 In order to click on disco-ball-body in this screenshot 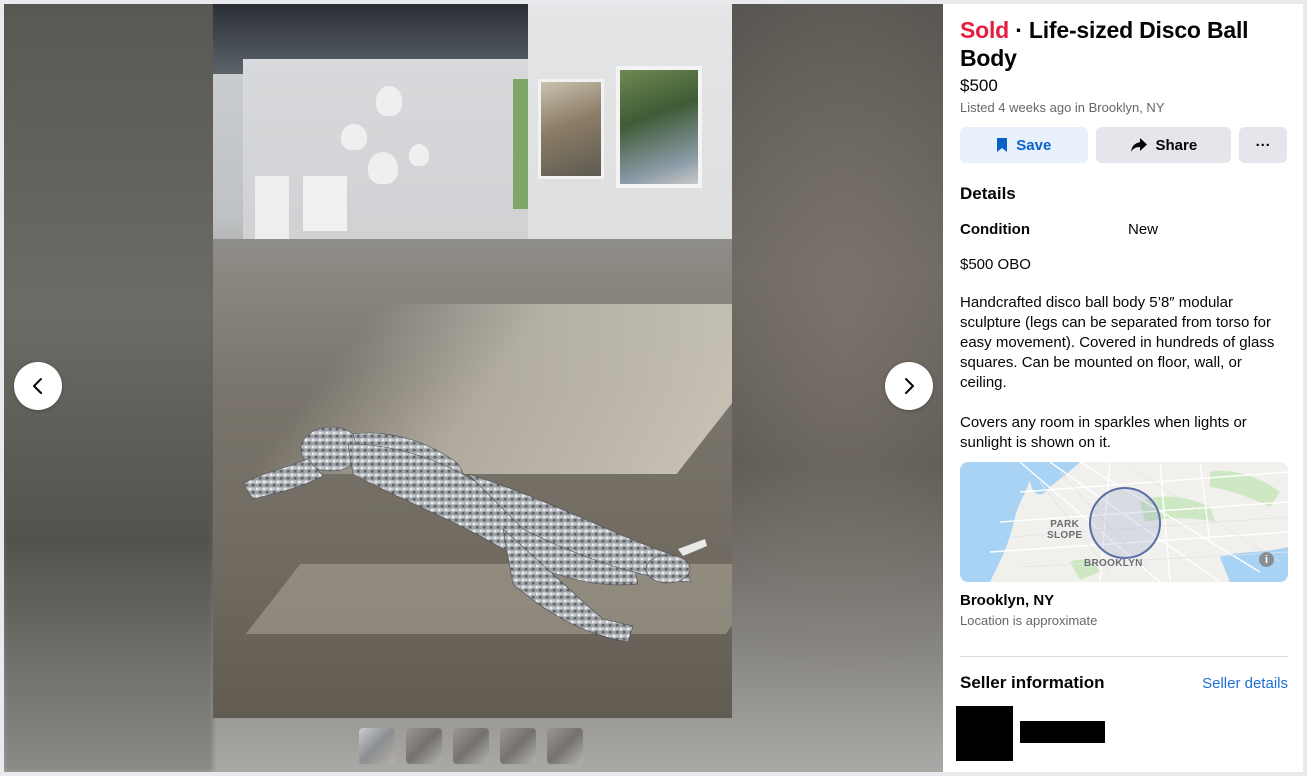, I will do `click(474, 534)`.